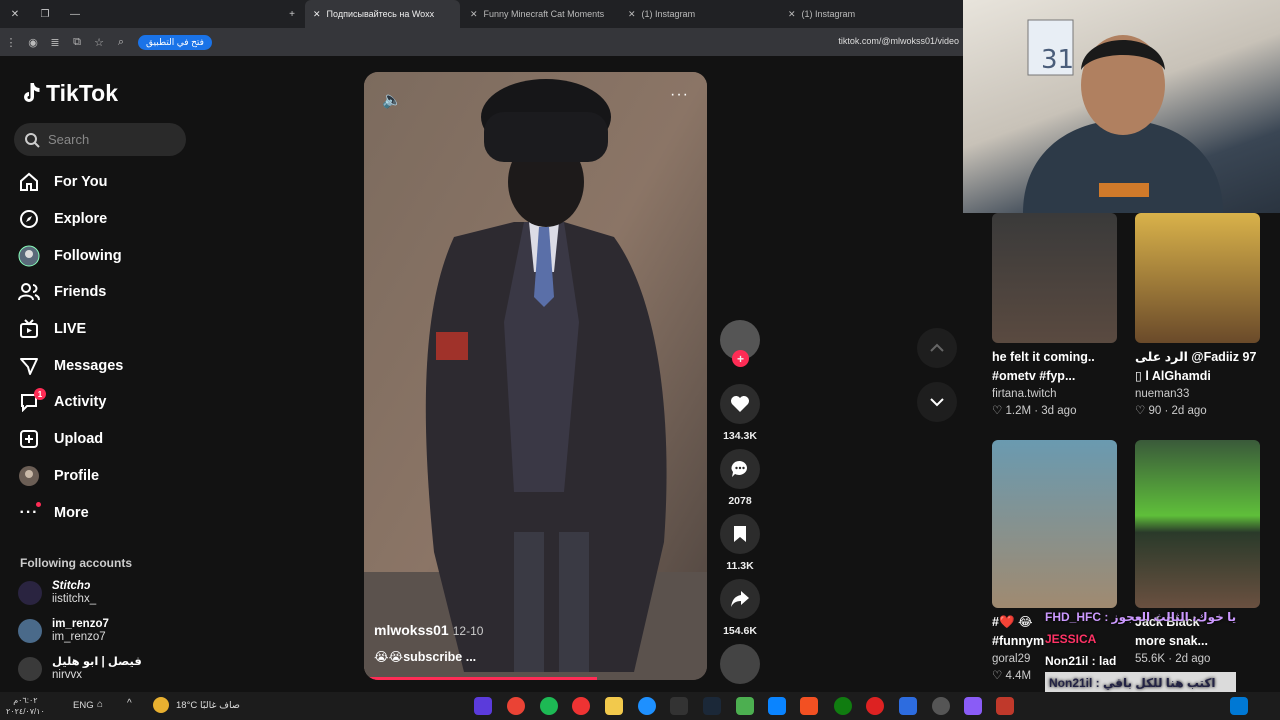 Image resolution: width=1280 pixels, height=720 pixels. Describe the element at coordinates (1141, 683) in the screenshot. I see `chat-input: Non21il : اكتب هنا للكل باقي` at that location.